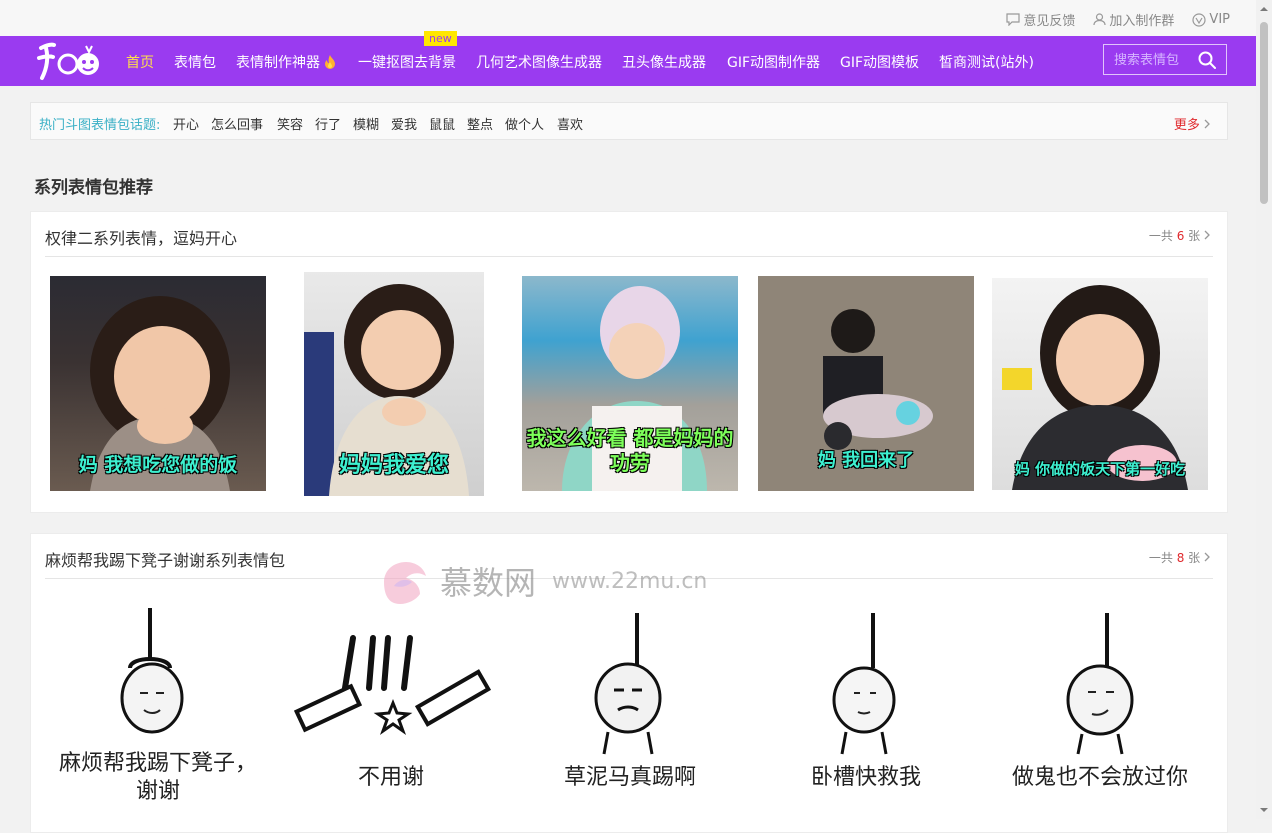 The width and height of the screenshot is (1272, 833). I want to click on more-label: 更多, so click(1186, 125).